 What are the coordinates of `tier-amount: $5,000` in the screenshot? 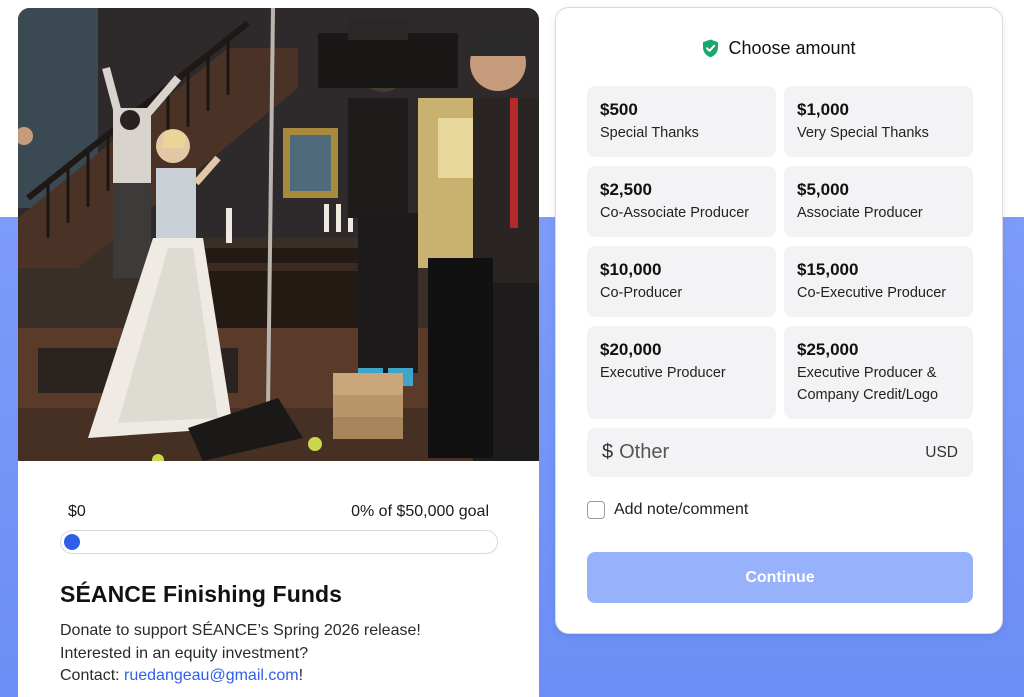 It's located at (823, 189).